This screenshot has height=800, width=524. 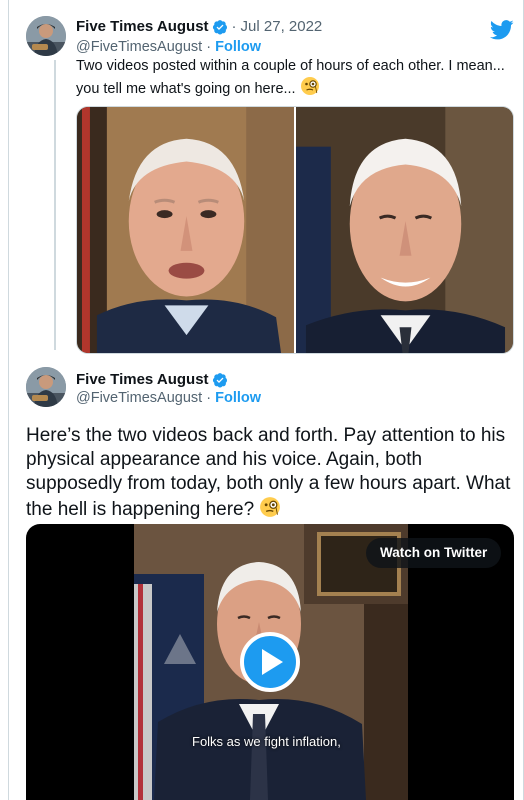 I want to click on twitter-bird-icon, so click(x=502, y=30).